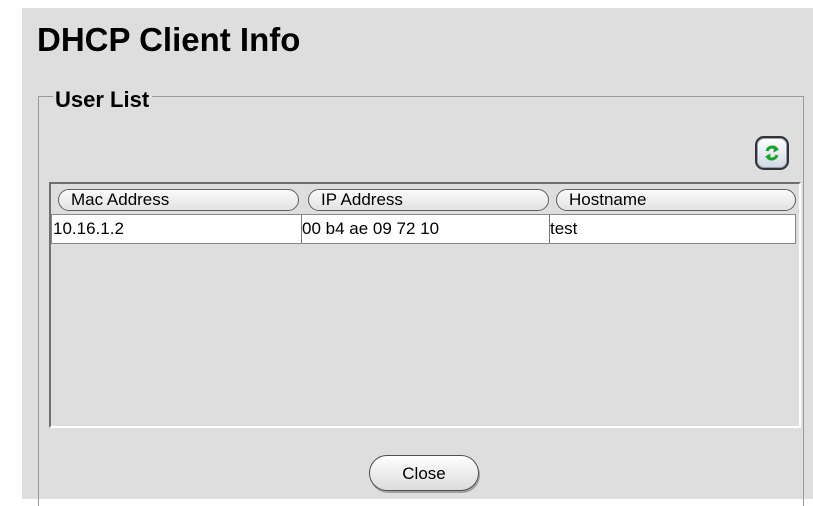 The image size is (813, 506). Describe the element at coordinates (428, 200) in the screenshot. I see `column-header-ip-address: IP Address` at that location.